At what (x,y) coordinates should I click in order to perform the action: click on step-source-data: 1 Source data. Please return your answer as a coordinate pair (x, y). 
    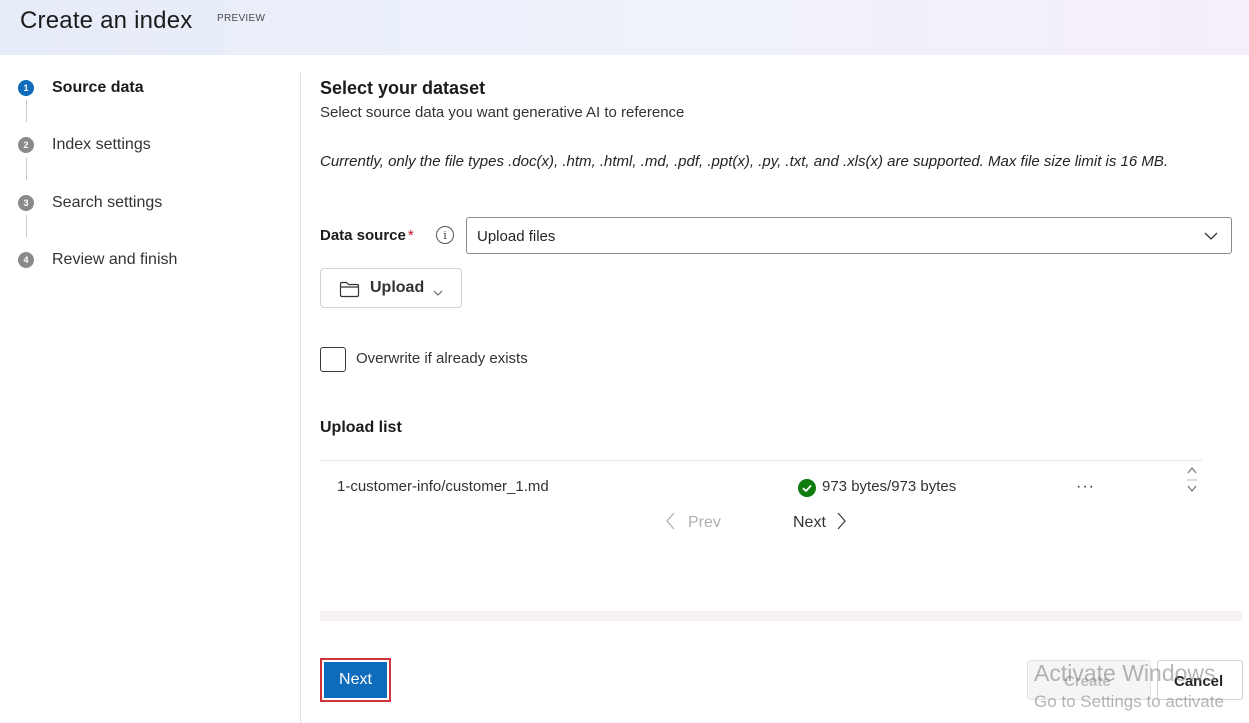
    Looking at the image, I should click on (81, 88).